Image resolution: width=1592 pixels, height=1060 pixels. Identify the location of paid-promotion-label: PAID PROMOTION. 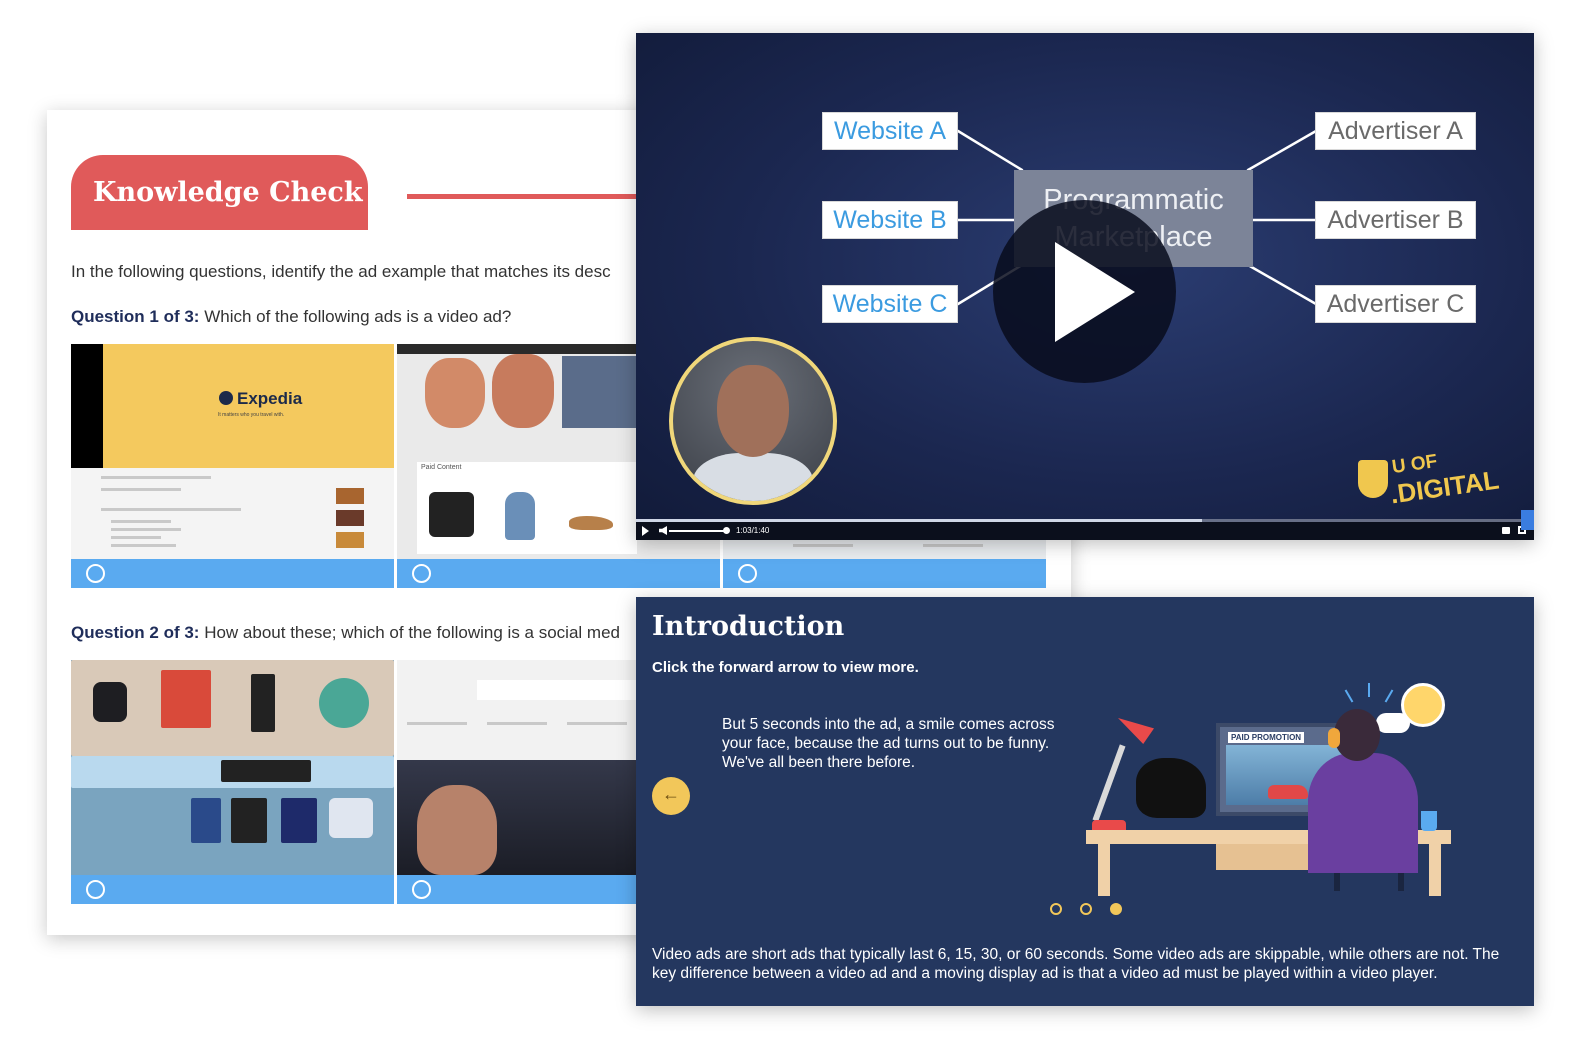
(1266, 737).